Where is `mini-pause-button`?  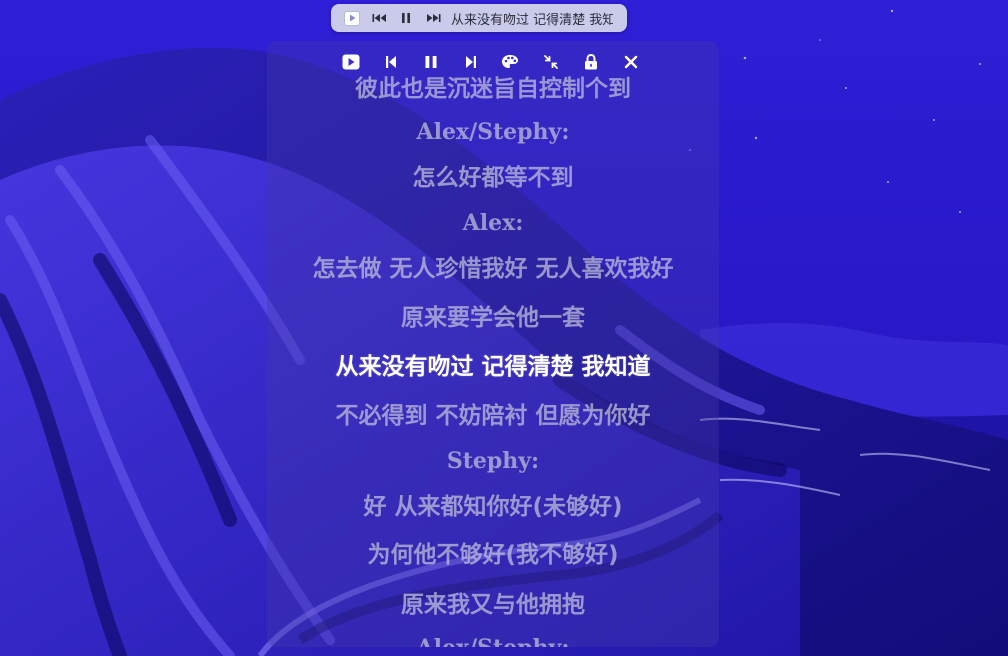 mini-pause-button is located at coordinates (406, 18).